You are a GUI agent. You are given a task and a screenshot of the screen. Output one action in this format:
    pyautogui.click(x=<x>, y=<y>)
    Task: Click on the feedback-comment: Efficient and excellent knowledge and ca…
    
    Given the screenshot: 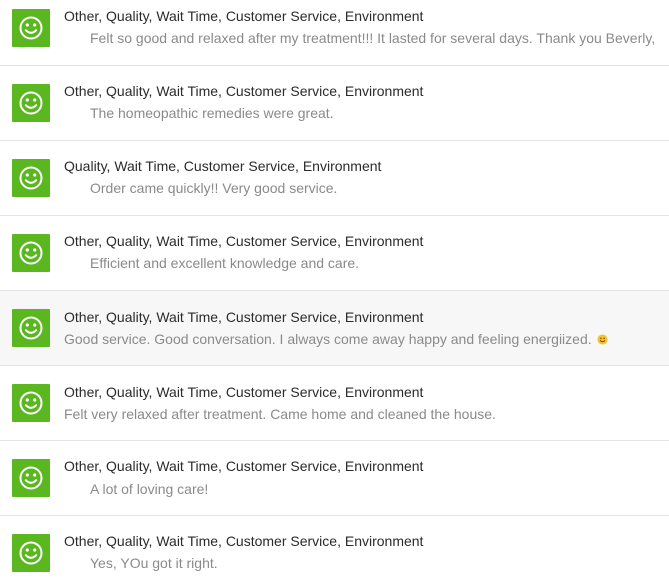 What is the action you would take?
    pyautogui.click(x=225, y=263)
    